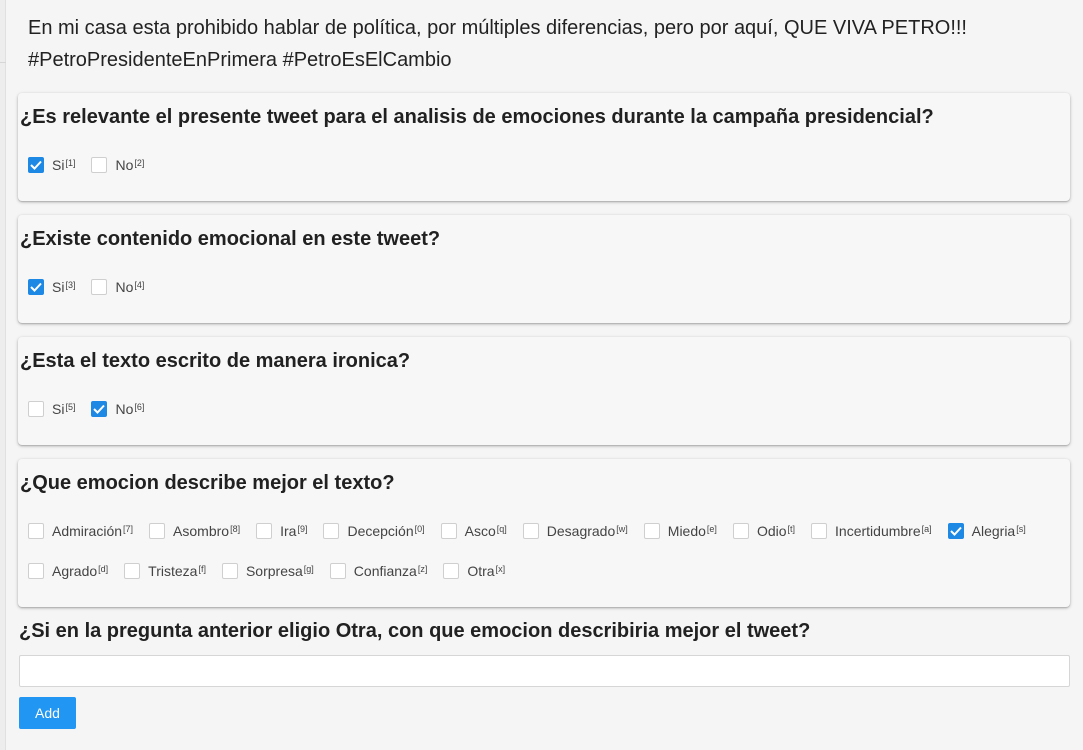 This screenshot has width=1083, height=750. Describe the element at coordinates (622, 529) in the screenshot. I see `shortcut-key: [w]` at that location.